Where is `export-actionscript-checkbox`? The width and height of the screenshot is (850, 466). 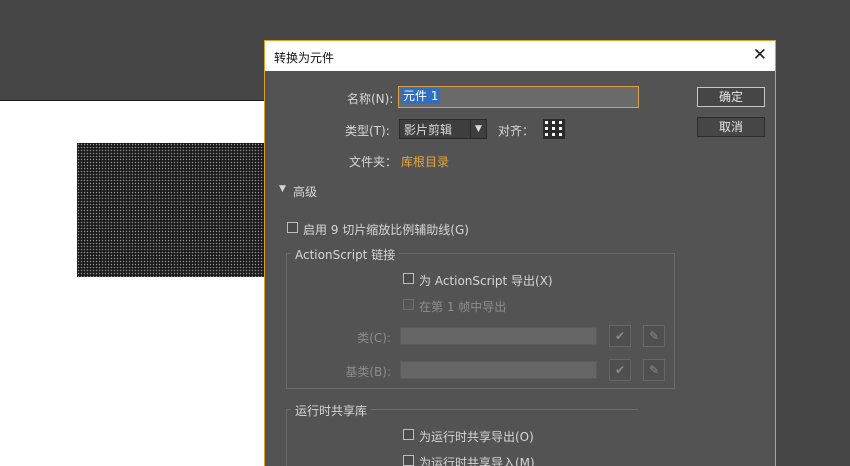
export-actionscript-checkbox is located at coordinates (408, 278).